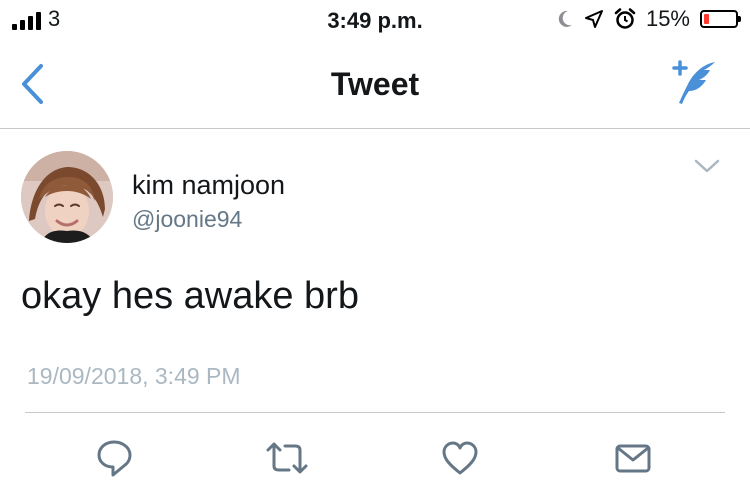 This screenshot has height=497, width=750. What do you see at coordinates (375, 458) in the screenshot?
I see `tweet-actions` at bounding box center [375, 458].